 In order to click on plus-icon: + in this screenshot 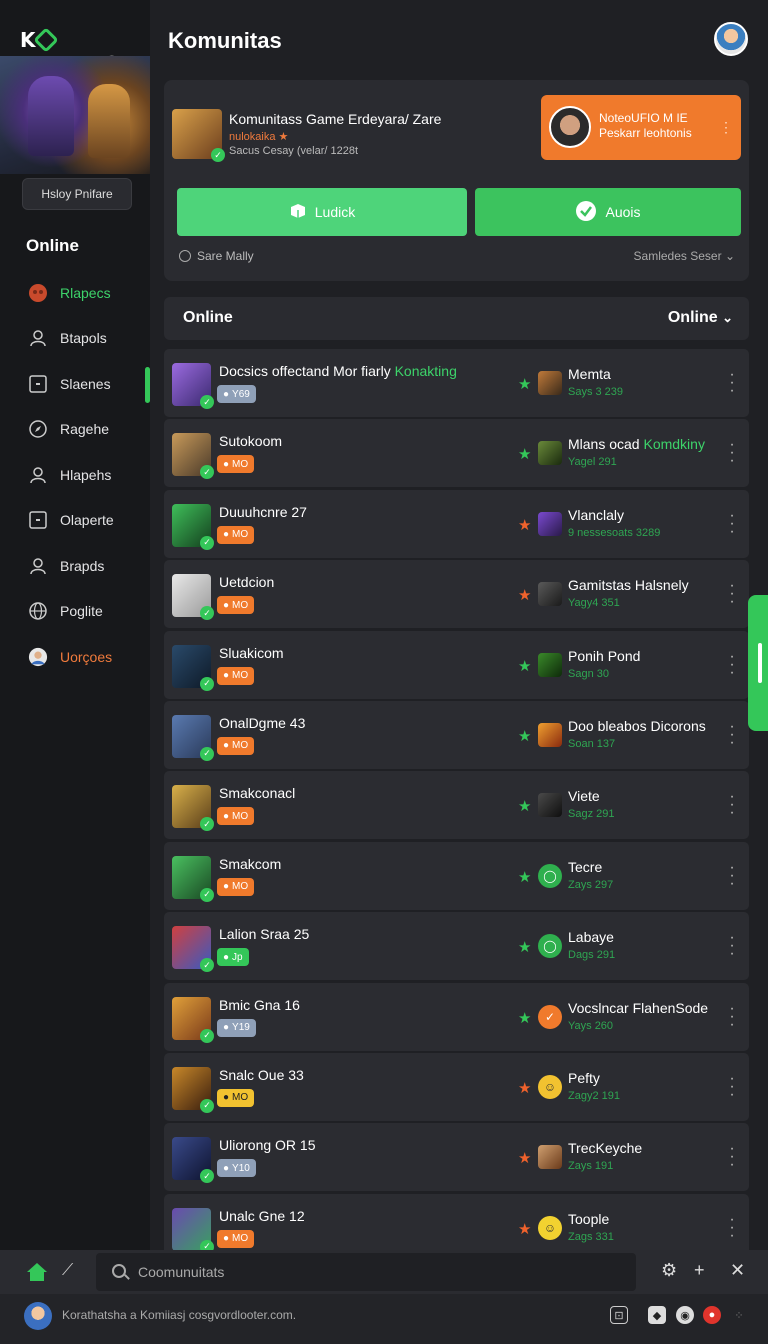, I will do `click(699, 1270)`.